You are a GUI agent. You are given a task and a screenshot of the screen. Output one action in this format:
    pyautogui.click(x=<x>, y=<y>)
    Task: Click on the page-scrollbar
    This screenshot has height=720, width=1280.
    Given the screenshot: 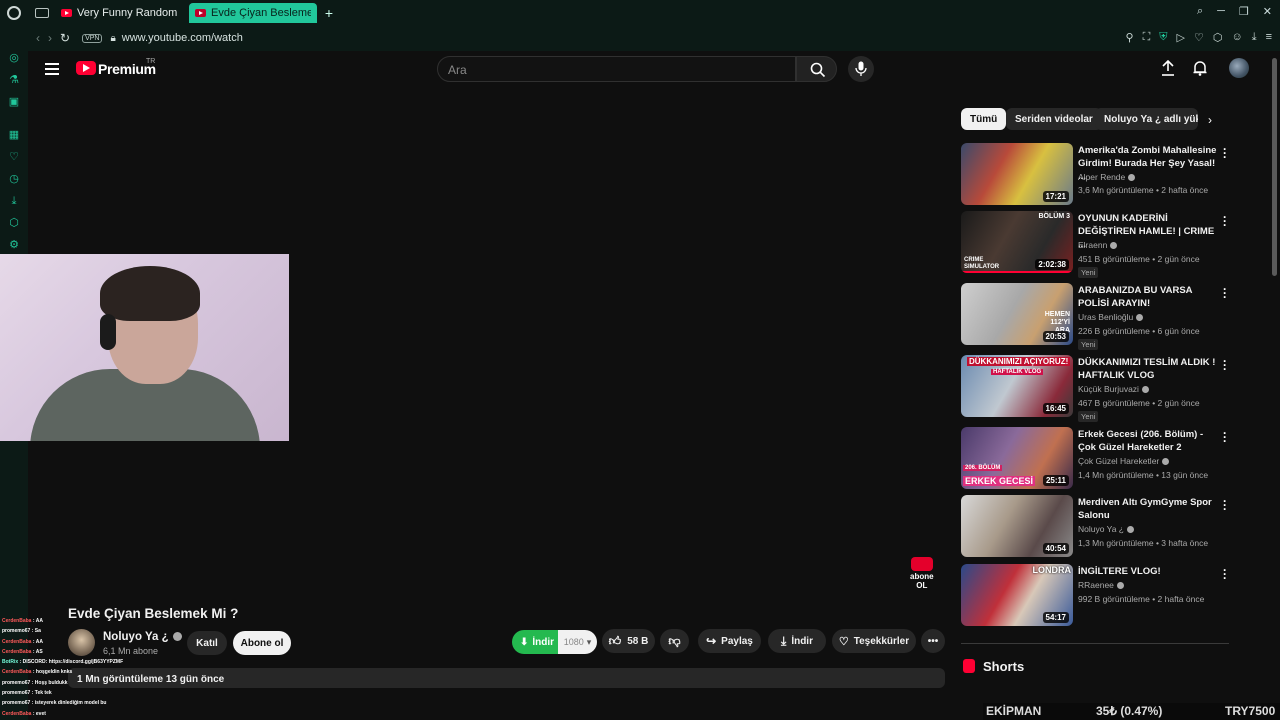 What is the action you would take?
    pyautogui.click(x=1274, y=167)
    